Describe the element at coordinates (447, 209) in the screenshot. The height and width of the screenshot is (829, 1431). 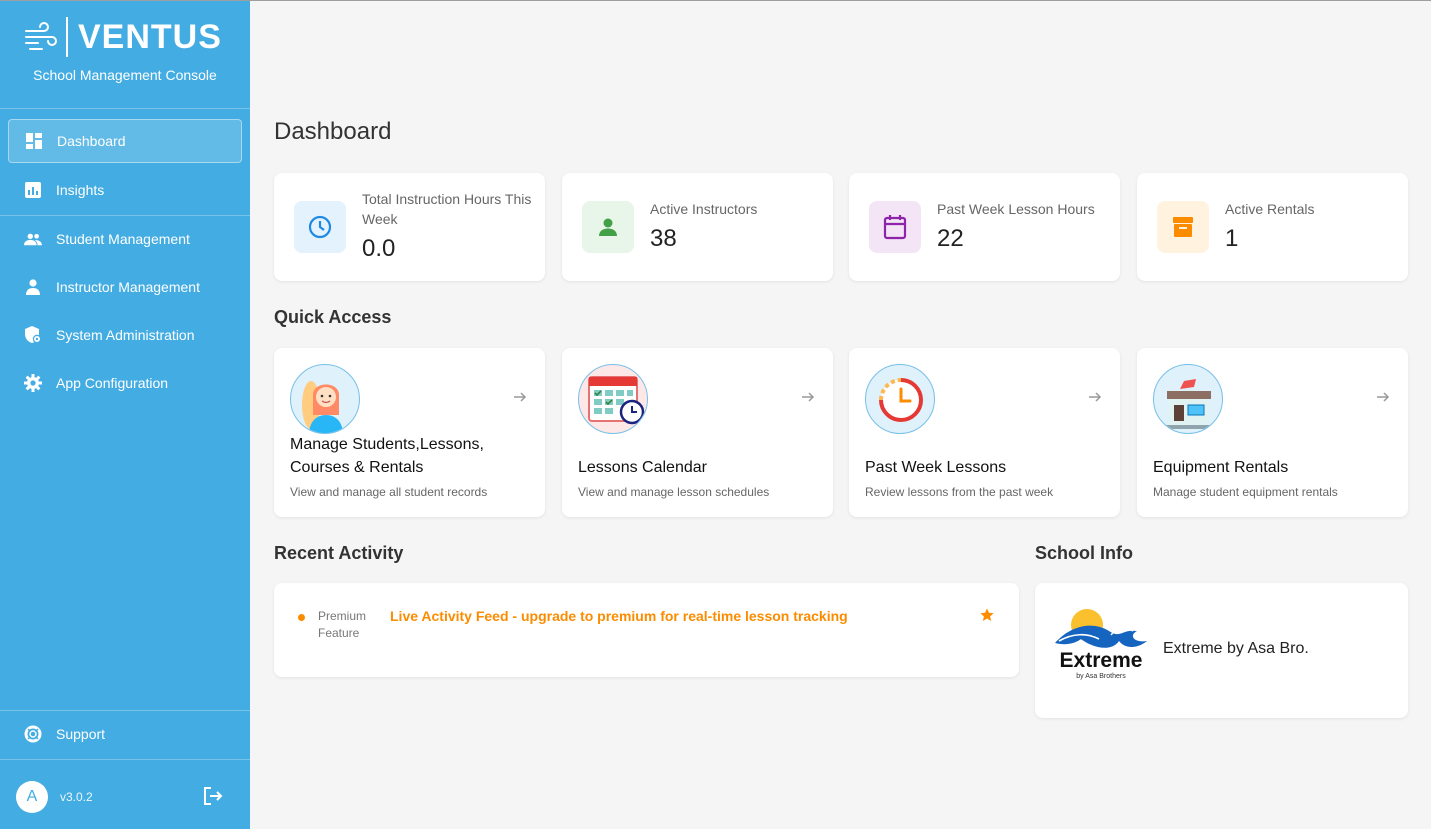
I see `stat-label: Total Instruction Hours This Week` at that location.